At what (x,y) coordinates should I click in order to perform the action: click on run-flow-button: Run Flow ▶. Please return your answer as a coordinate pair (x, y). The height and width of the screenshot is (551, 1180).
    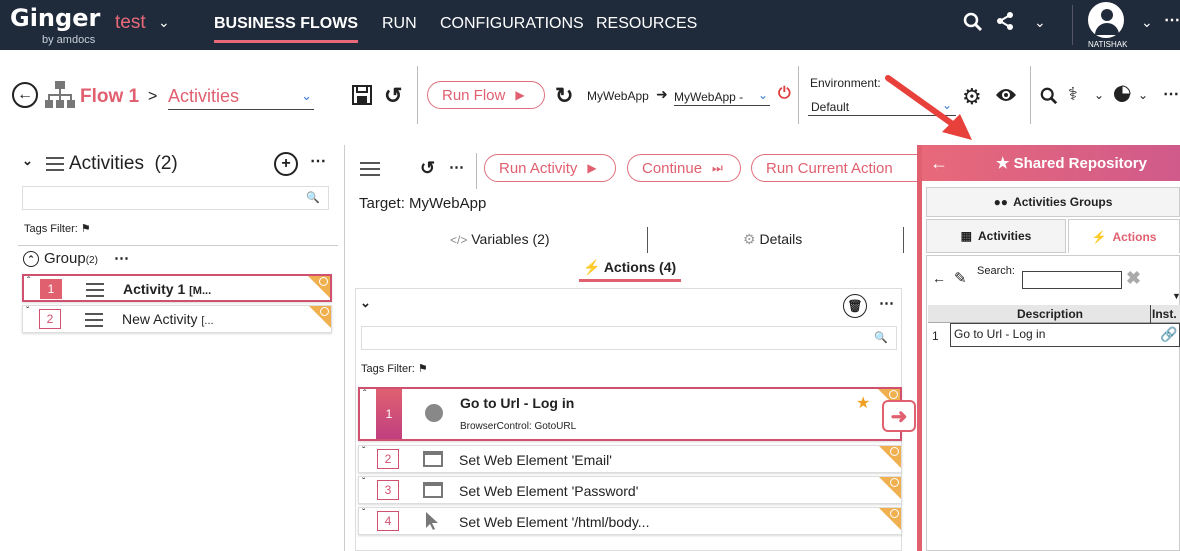
    Looking at the image, I should click on (486, 95).